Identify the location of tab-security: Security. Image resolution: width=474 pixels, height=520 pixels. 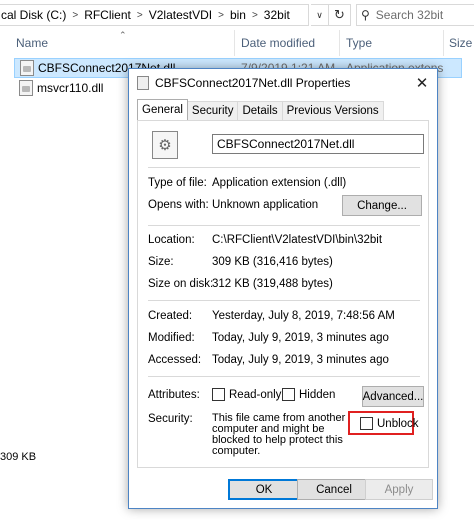
(212, 110).